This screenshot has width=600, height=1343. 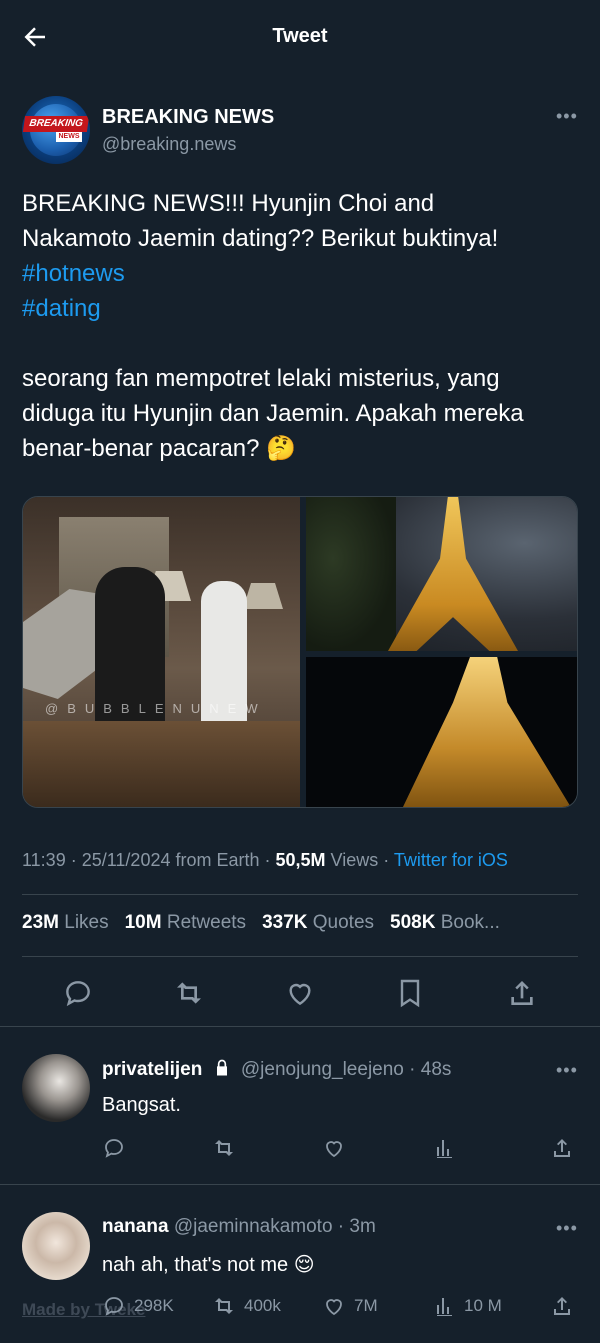 I want to click on views-label: Views, so click(x=354, y=860).